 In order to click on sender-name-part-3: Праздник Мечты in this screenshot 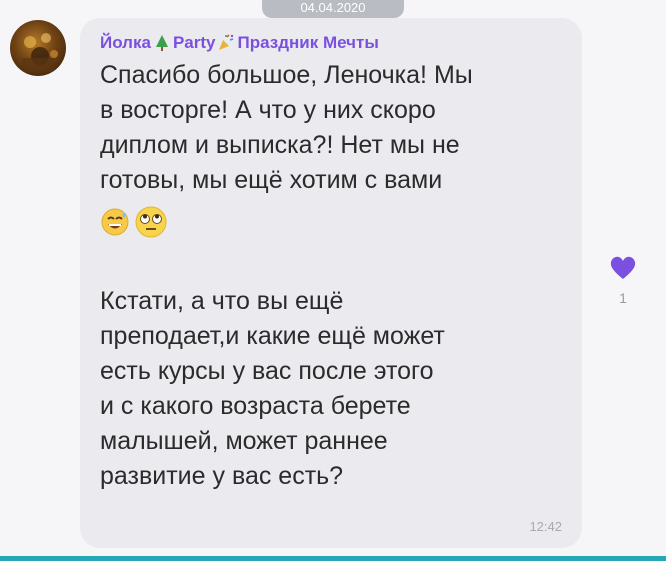, I will do `click(308, 42)`.